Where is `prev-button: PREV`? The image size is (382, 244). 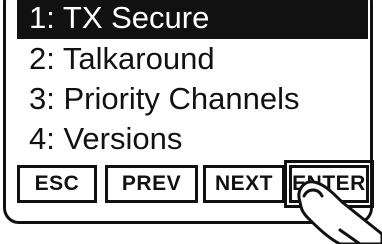 prev-button: PREV is located at coordinates (151, 184).